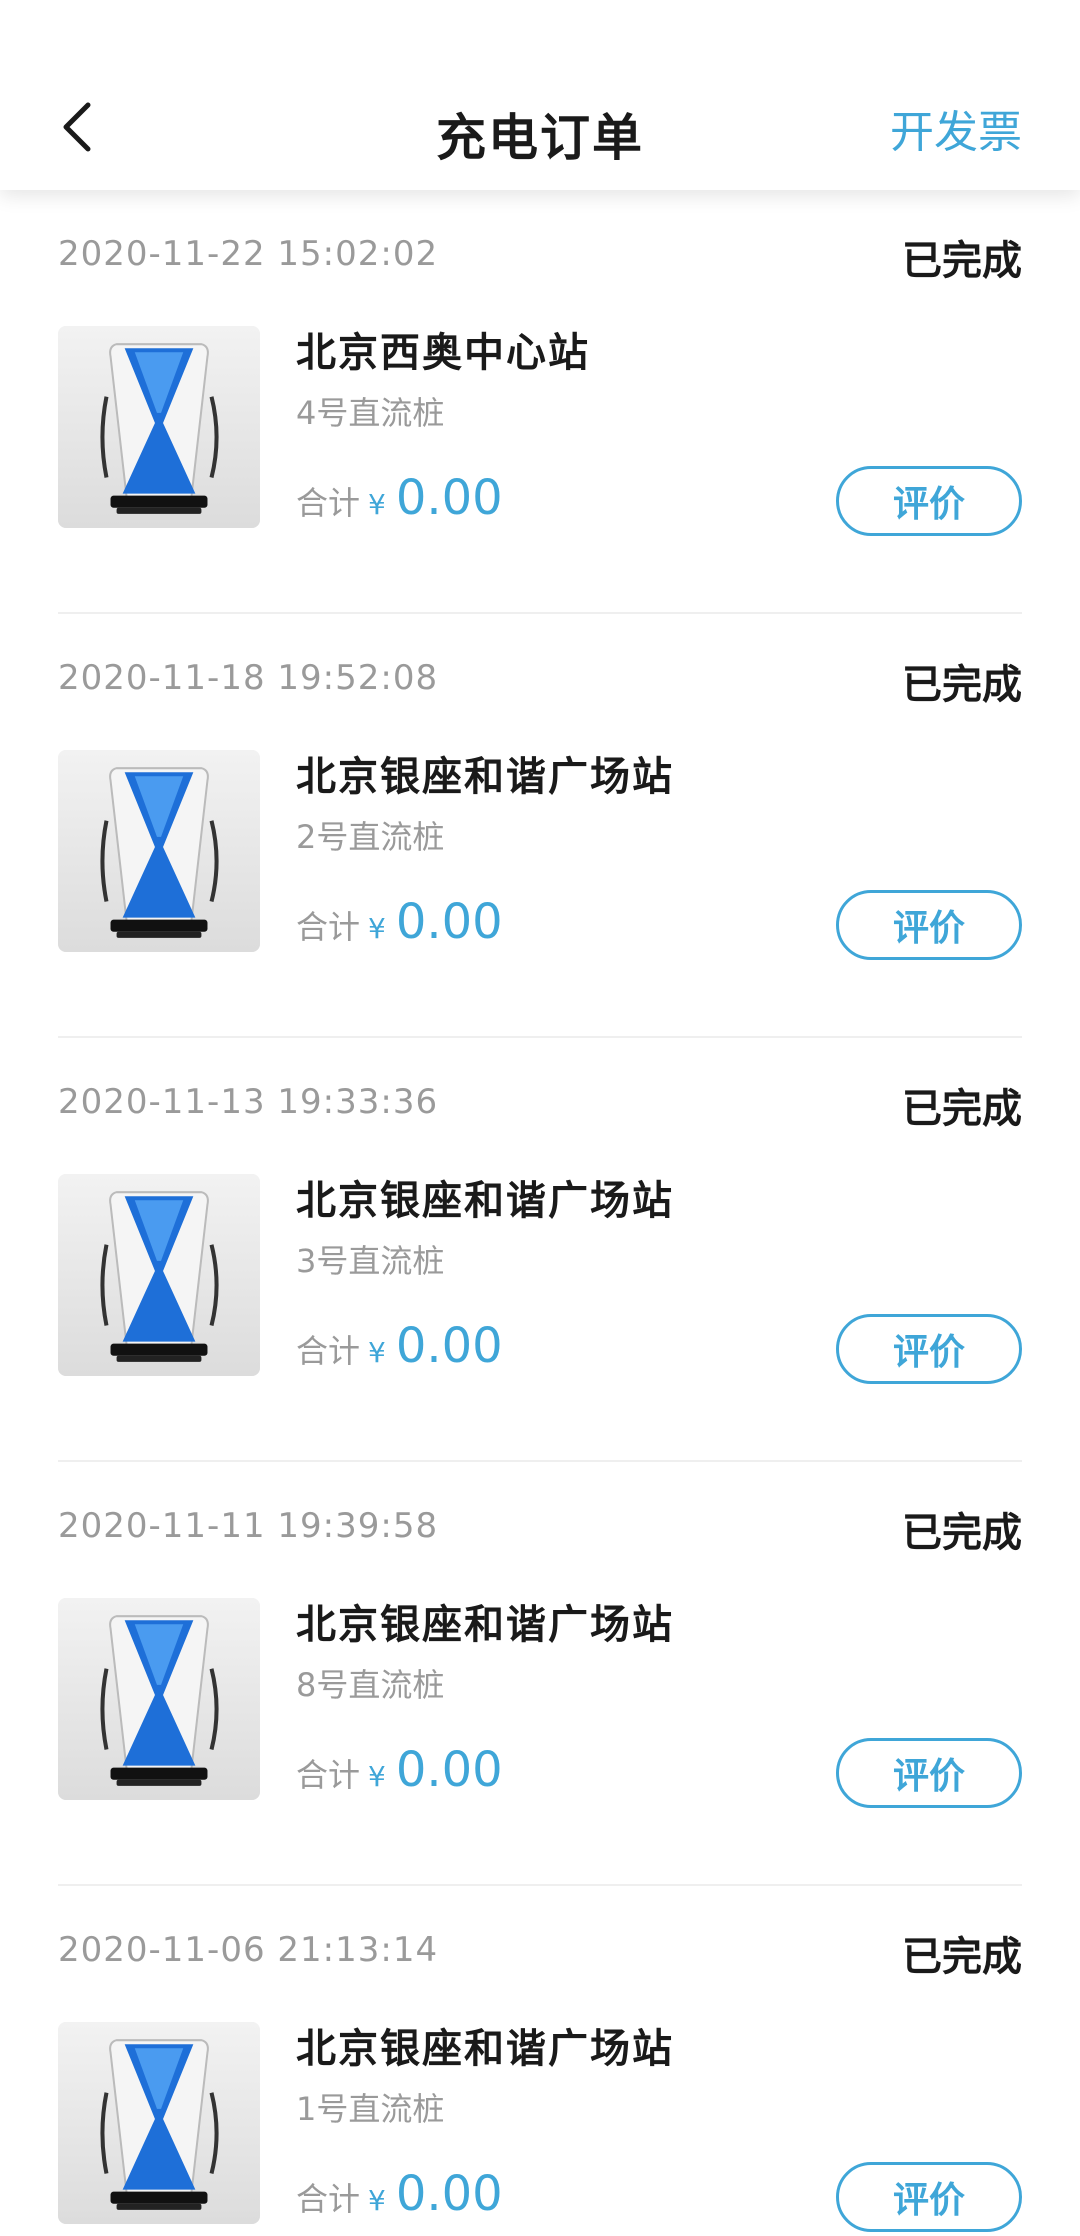  Describe the element at coordinates (248, 254) in the screenshot. I see `order-datetime: 2020-11-22 15:02:02` at that location.